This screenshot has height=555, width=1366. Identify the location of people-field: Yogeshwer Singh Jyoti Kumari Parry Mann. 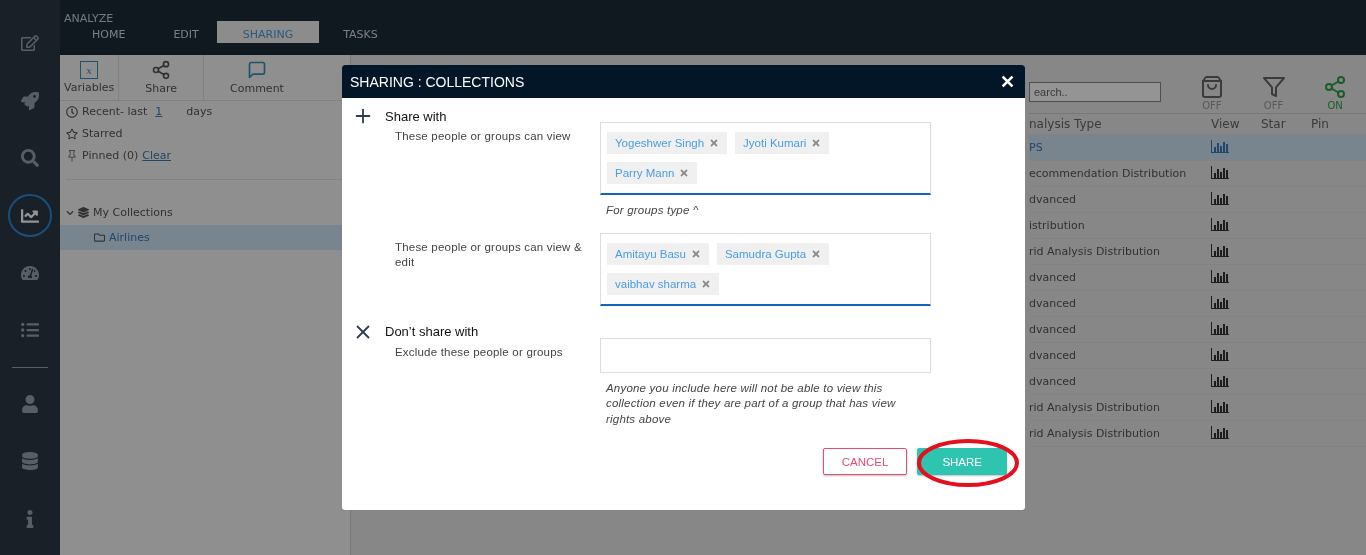
(765, 158).